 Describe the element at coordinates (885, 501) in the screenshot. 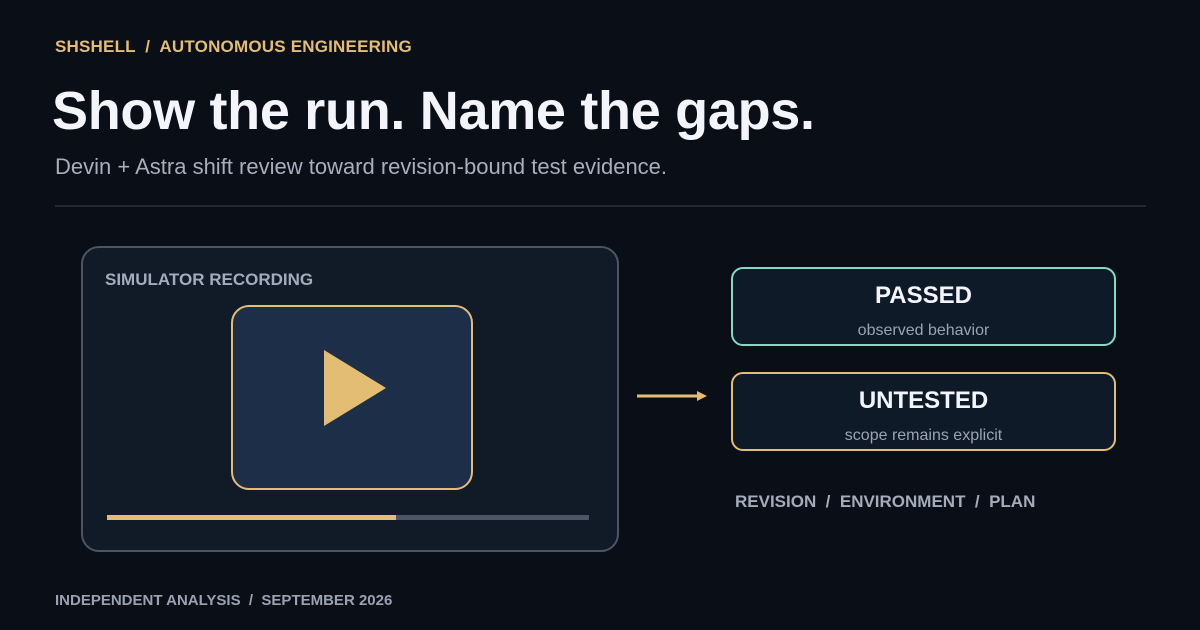

I see `evidence-tags: REVISION / ENVIRONMENT / PLAN` at that location.